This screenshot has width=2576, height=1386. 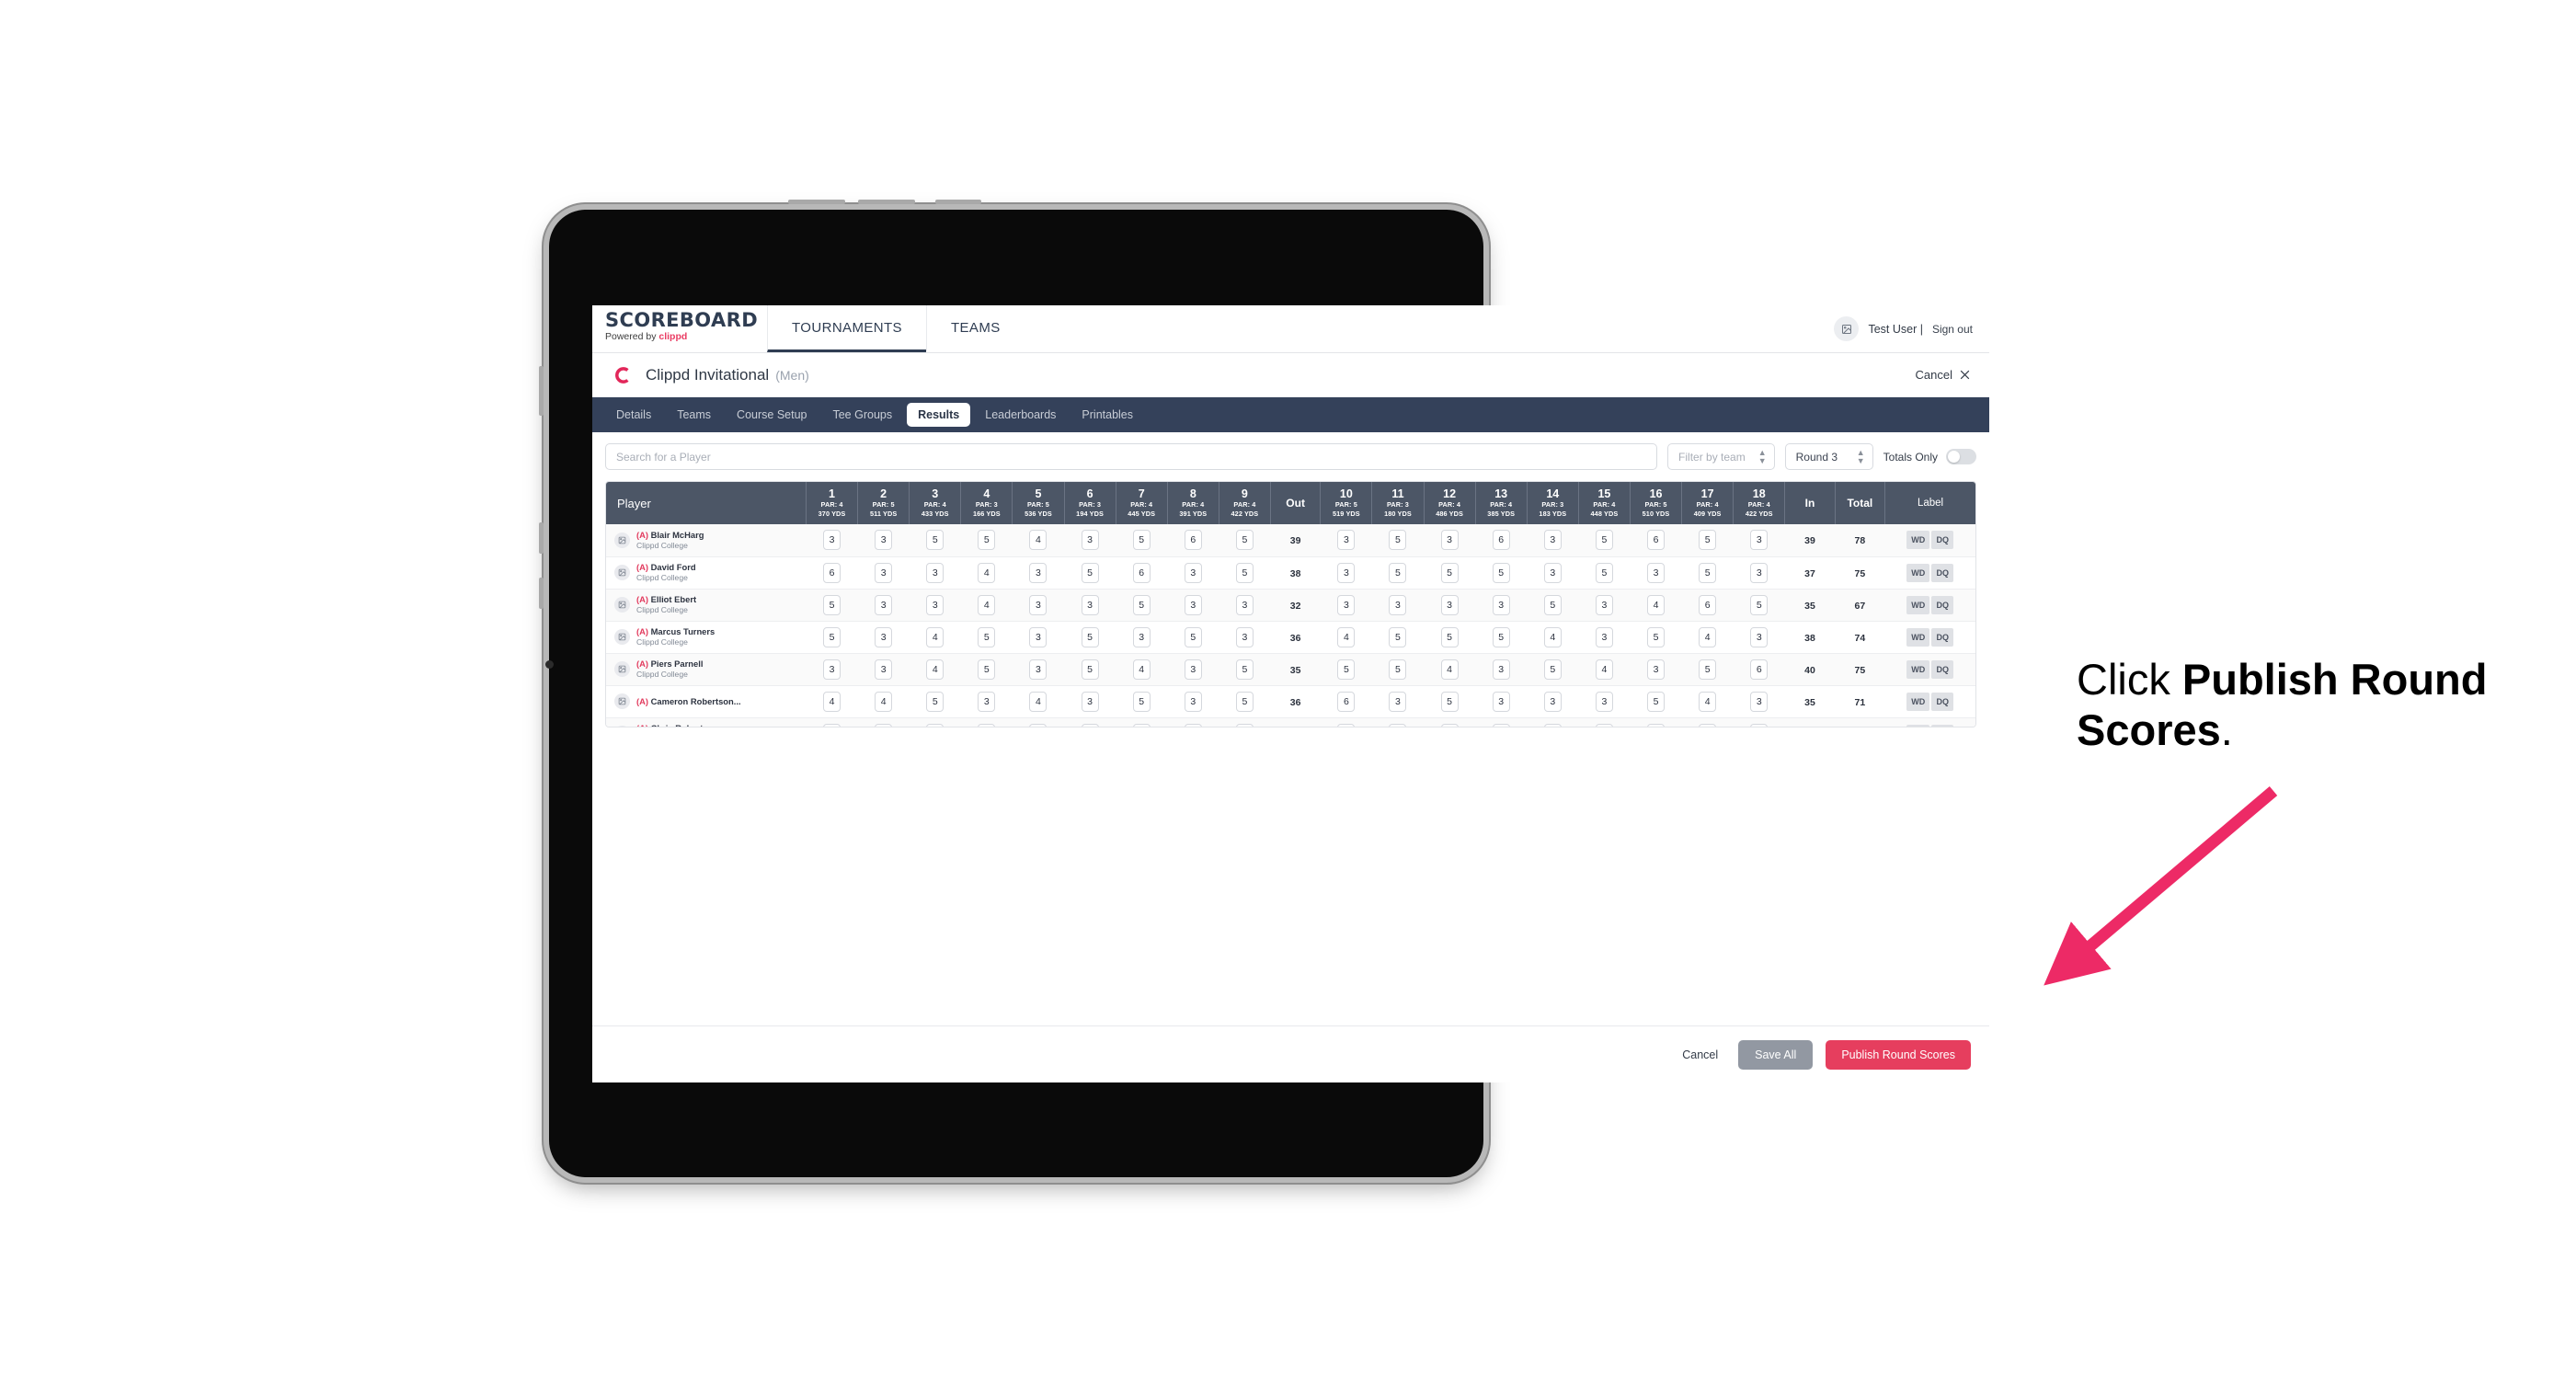 What do you see at coordinates (1943, 669) in the screenshot?
I see `label-button-dq: DQ` at bounding box center [1943, 669].